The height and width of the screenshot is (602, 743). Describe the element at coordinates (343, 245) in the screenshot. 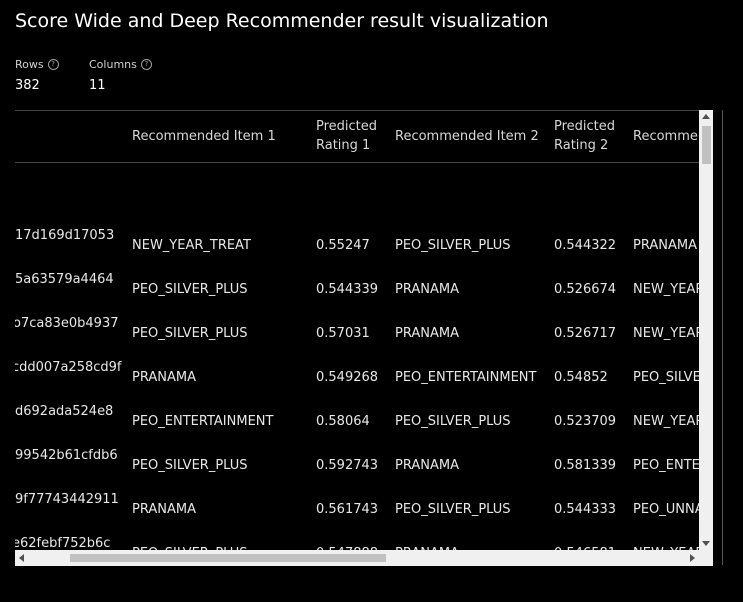

I see `predicted-rating-1-cell: 0.55247` at that location.